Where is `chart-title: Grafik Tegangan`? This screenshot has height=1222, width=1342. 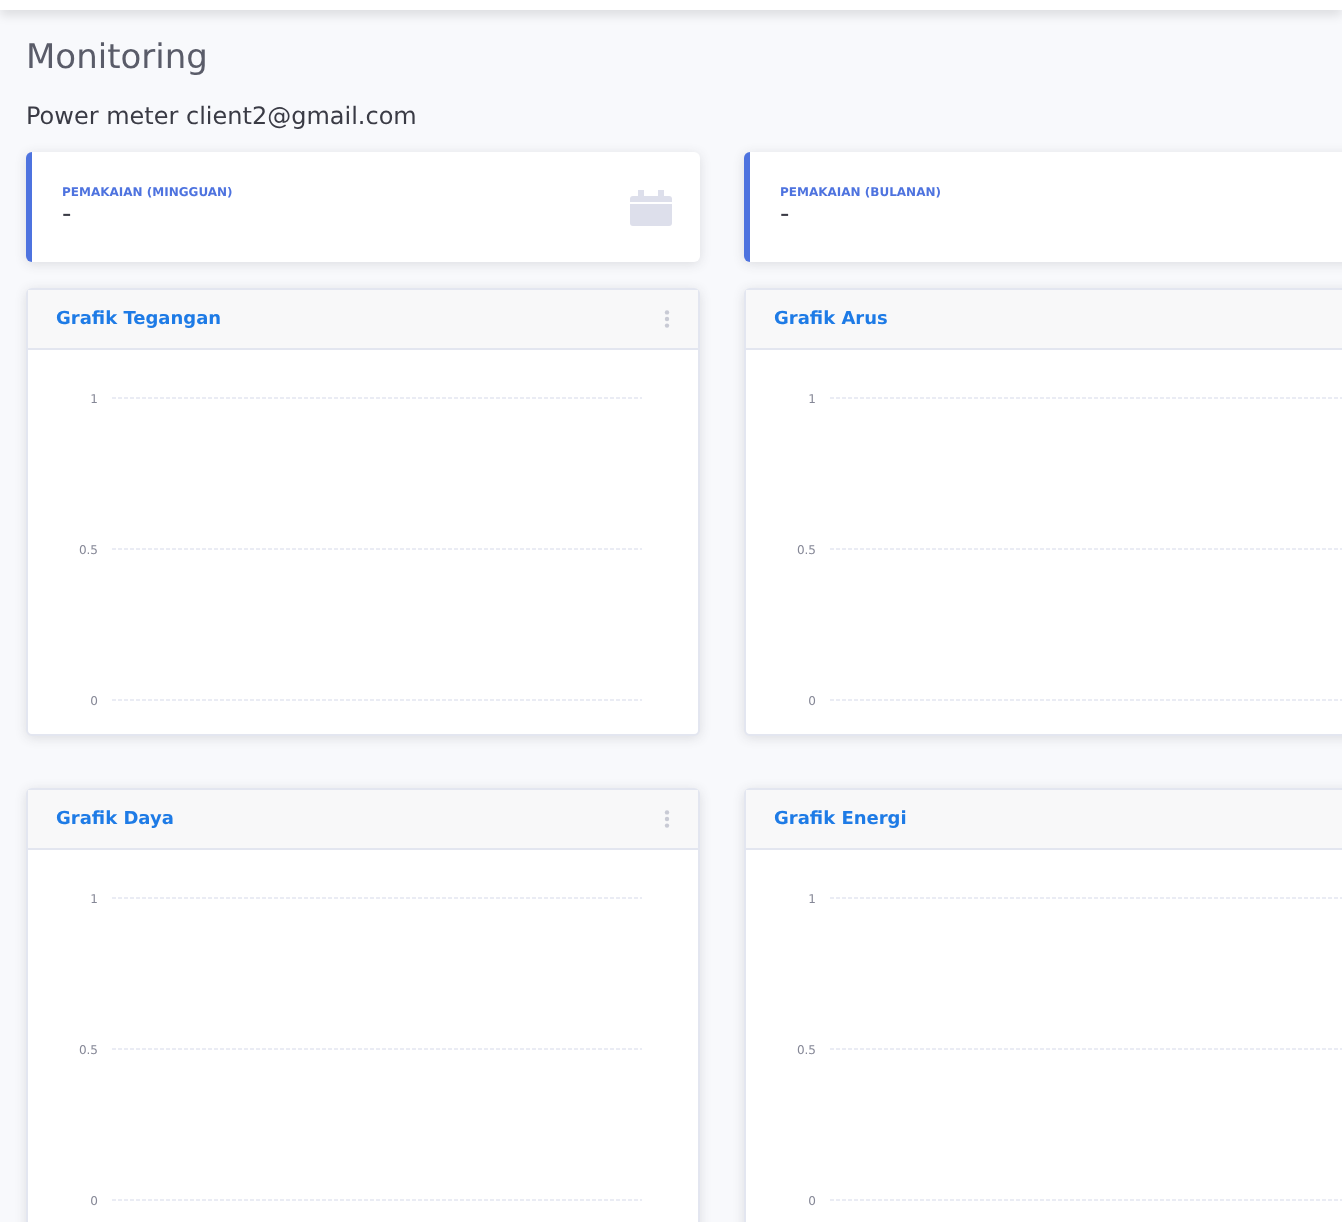 chart-title: Grafik Tegangan is located at coordinates (139, 319).